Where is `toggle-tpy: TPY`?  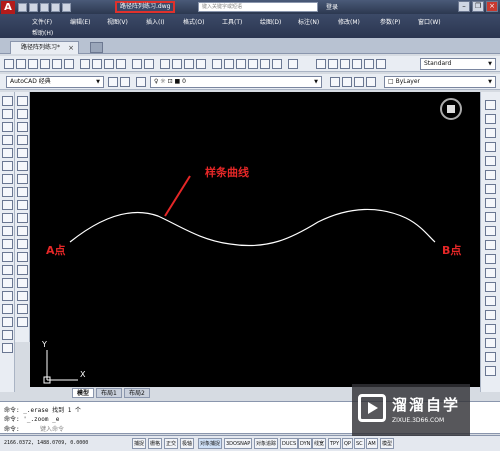 toggle-tpy: TPY is located at coordinates (335, 443).